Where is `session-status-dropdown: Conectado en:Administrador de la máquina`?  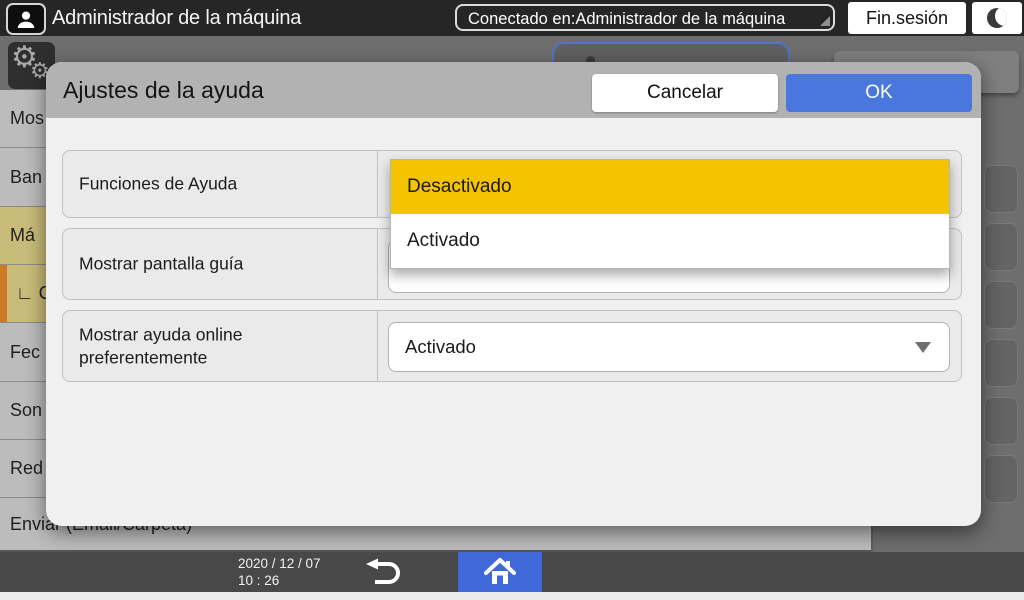 session-status-dropdown: Conectado en:Administrador de la máquina is located at coordinates (645, 17).